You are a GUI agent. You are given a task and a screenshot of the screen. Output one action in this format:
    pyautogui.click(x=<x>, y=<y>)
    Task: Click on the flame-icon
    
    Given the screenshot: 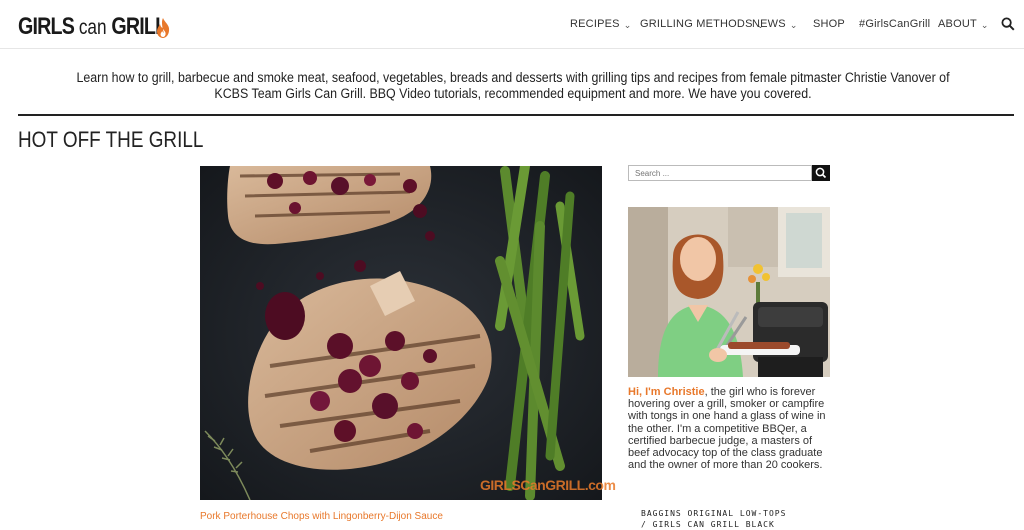 What is the action you would take?
    pyautogui.click(x=163, y=28)
    